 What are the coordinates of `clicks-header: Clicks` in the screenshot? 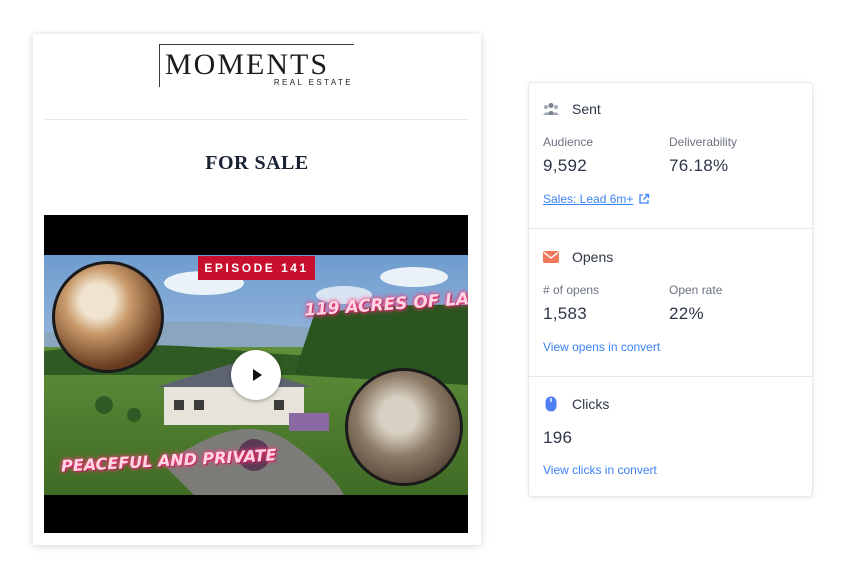 It's located at (576, 404).